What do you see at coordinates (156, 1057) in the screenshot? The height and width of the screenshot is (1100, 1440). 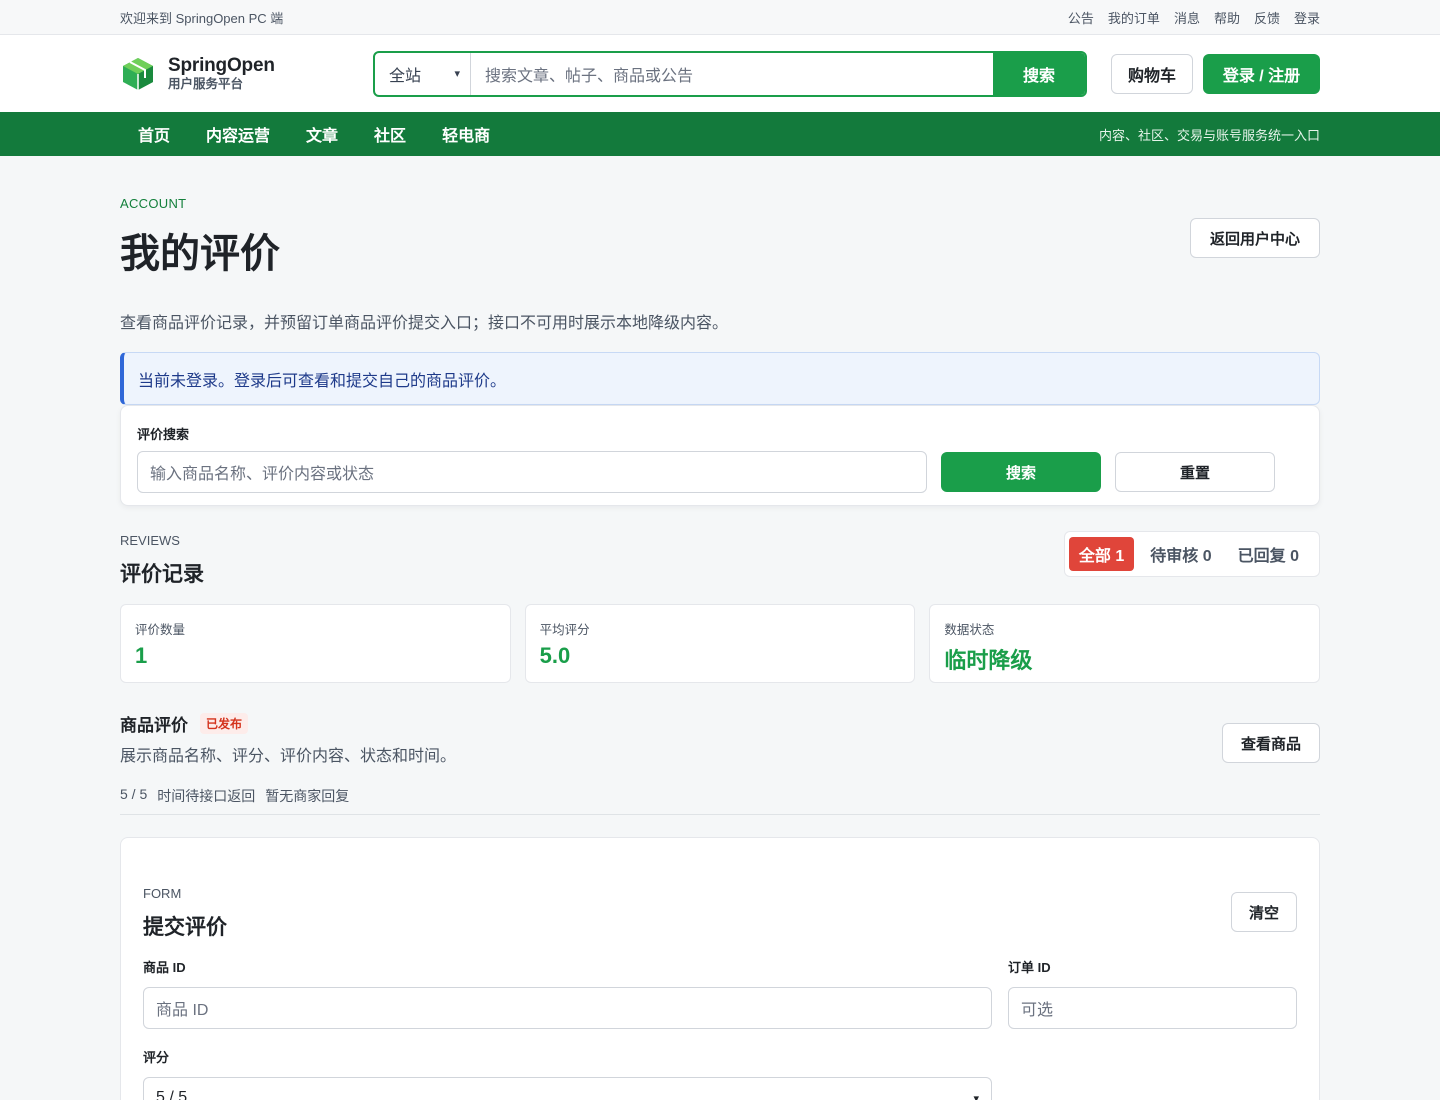 I see `rating-label: 评分` at bounding box center [156, 1057].